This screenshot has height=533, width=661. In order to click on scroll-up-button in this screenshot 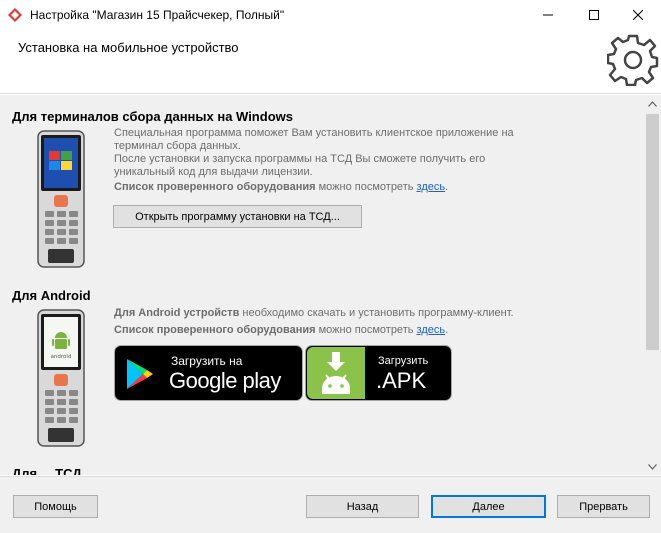, I will do `click(652, 103)`.